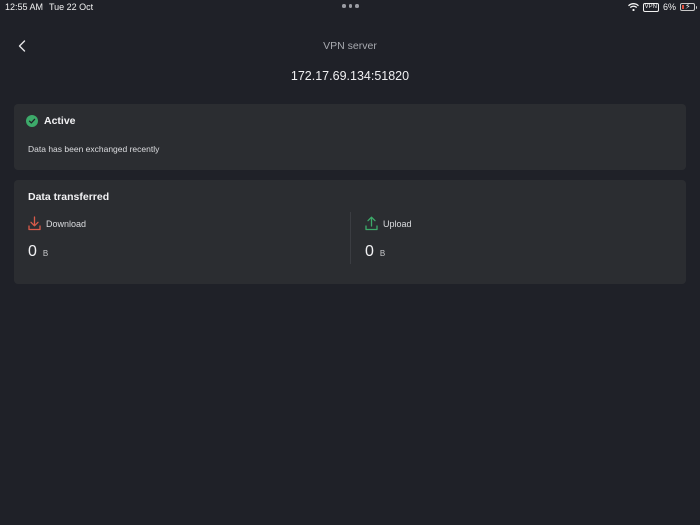 The width and height of the screenshot is (700, 525). Describe the element at coordinates (650, 7) in the screenshot. I see `vpn-badge: VPN` at that location.